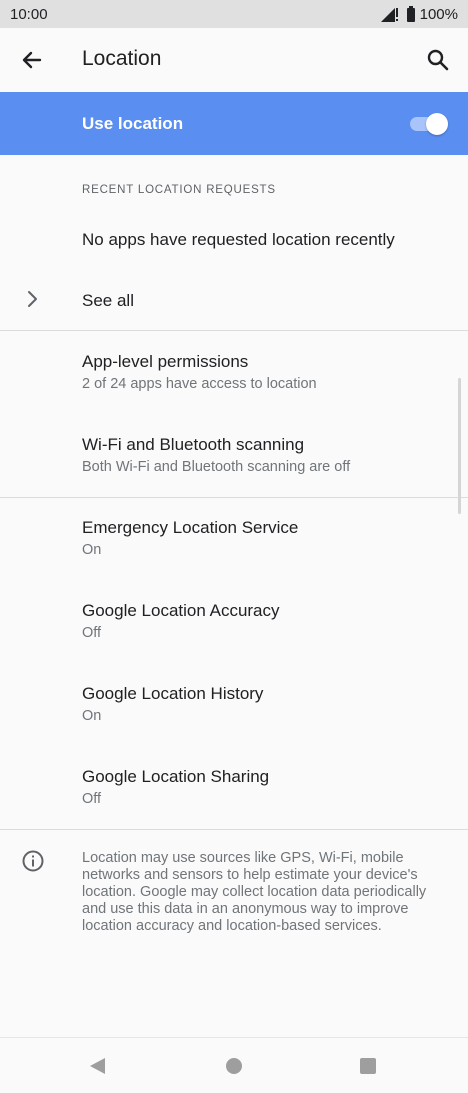 The image size is (468, 1093). What do you see at coordinates (33, 861) in the screenshot?
I see `info-icon` at bounding box center [33, 861].